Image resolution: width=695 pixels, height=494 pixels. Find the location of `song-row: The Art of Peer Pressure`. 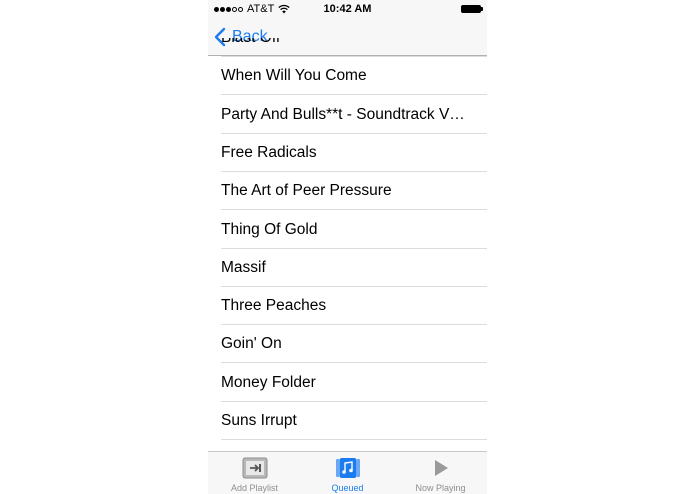

song-row: The Art of Peer Pressure is located at coordinates (347, 191).